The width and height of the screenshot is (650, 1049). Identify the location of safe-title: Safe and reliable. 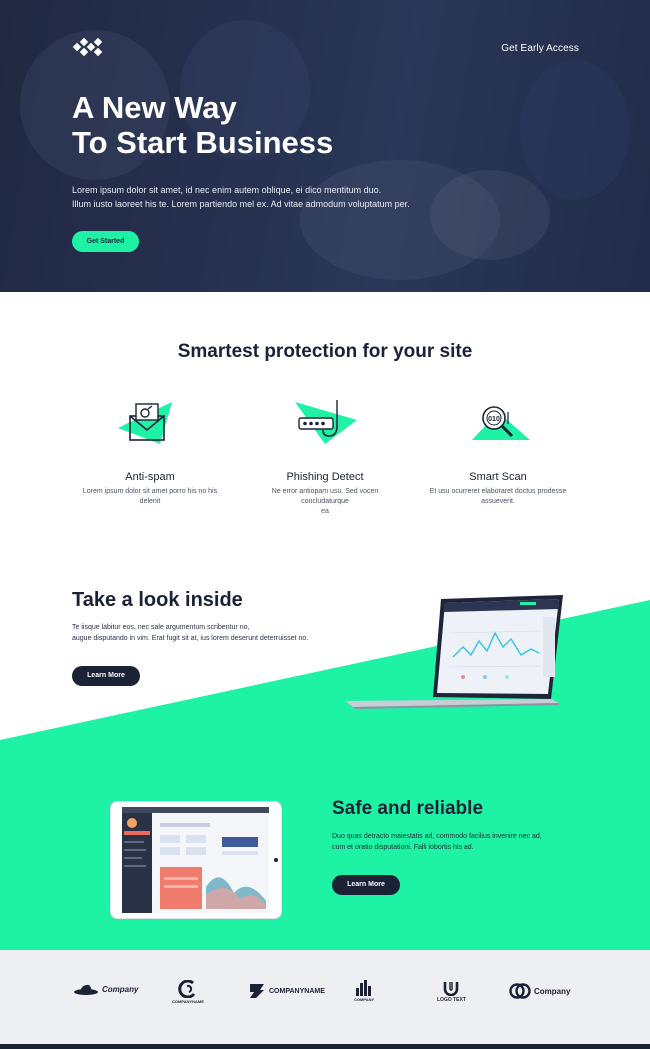
(408, 808).